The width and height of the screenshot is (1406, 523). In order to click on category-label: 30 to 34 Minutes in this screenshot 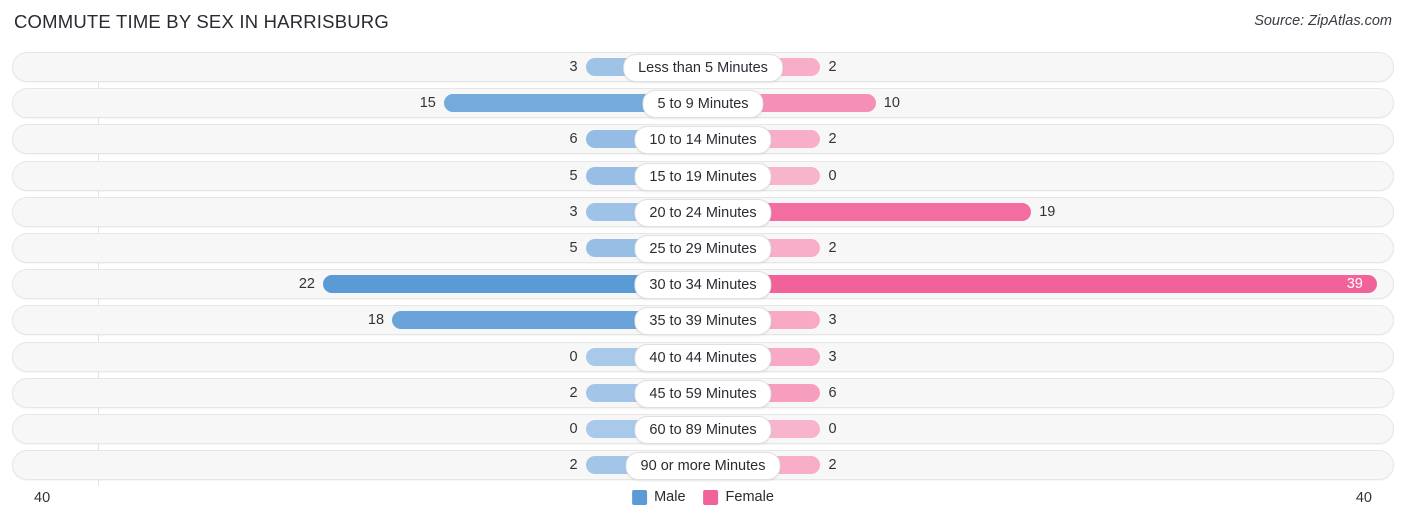, I will do `click(703, 285)`.